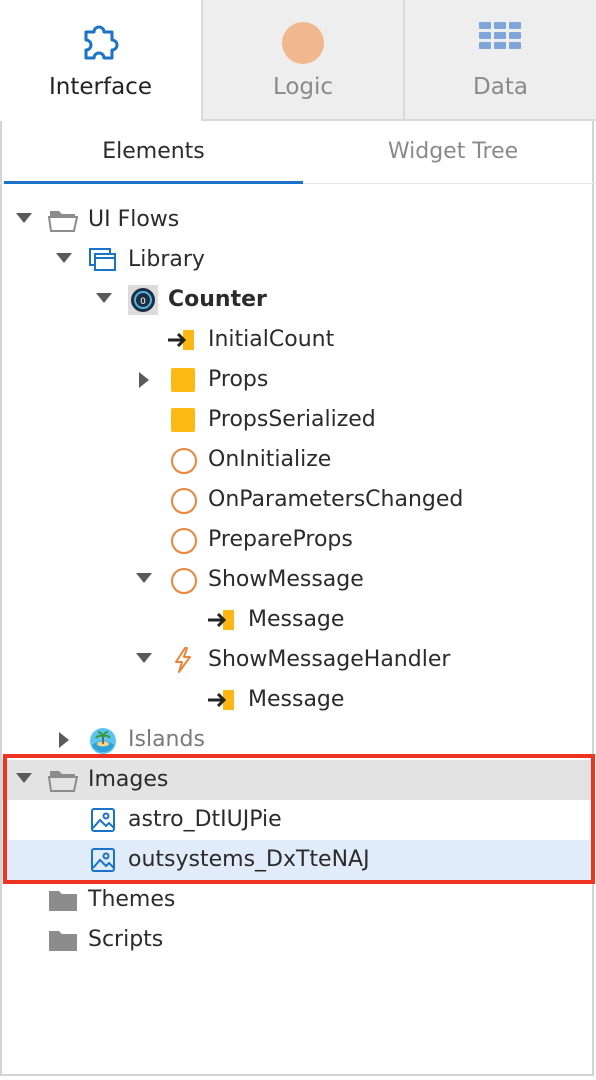 The image size is (596, 1080). I want to click on grid-icon, so click(500, 42).